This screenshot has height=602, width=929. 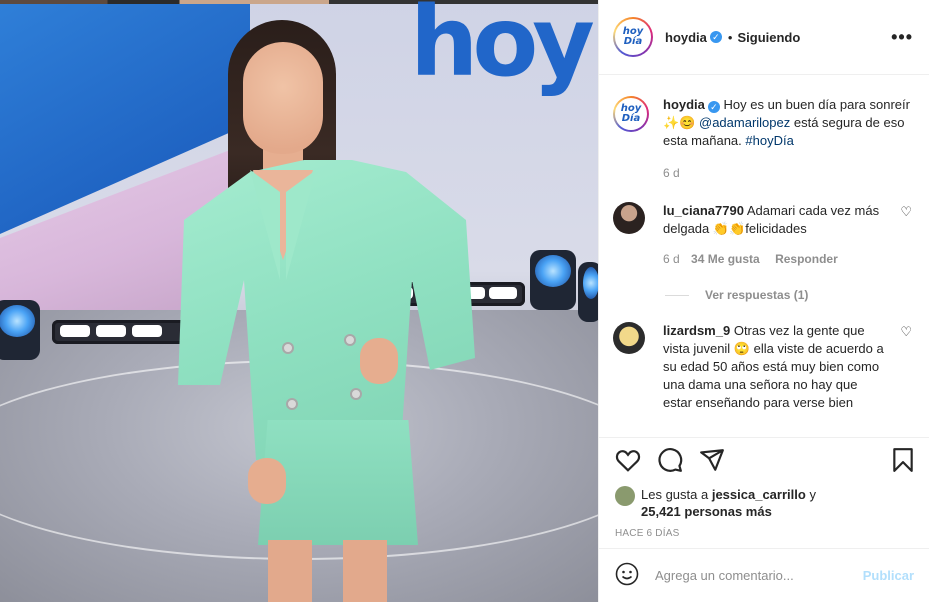 I want to click on more-icon: •••, so click(x=902, y=37).